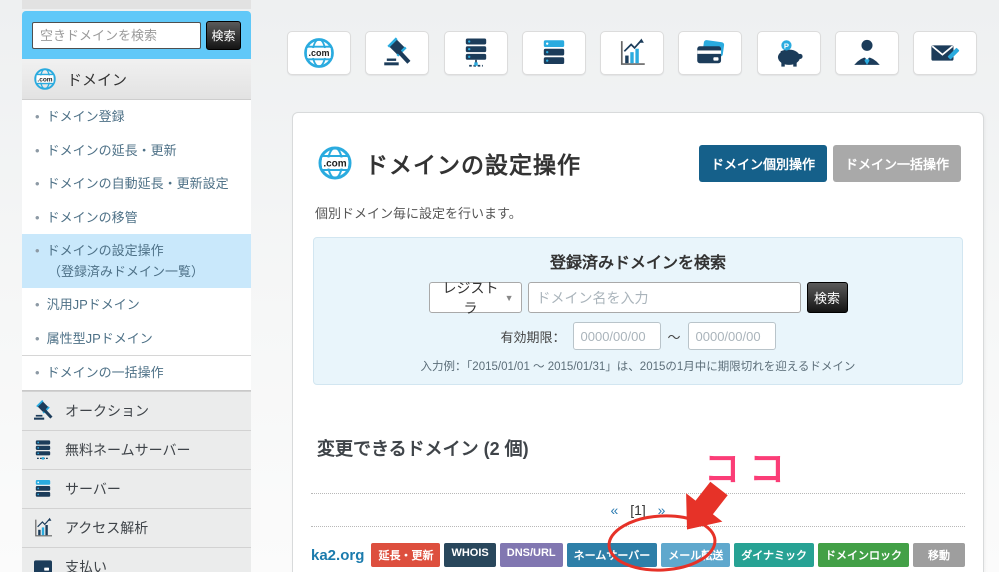 Image resolution: width=999 pixels, height=572 pixels. What do you see at coordinates (664, 297) in the screenshot?
I see `domain-name-input` at bounding box center [664, 297].